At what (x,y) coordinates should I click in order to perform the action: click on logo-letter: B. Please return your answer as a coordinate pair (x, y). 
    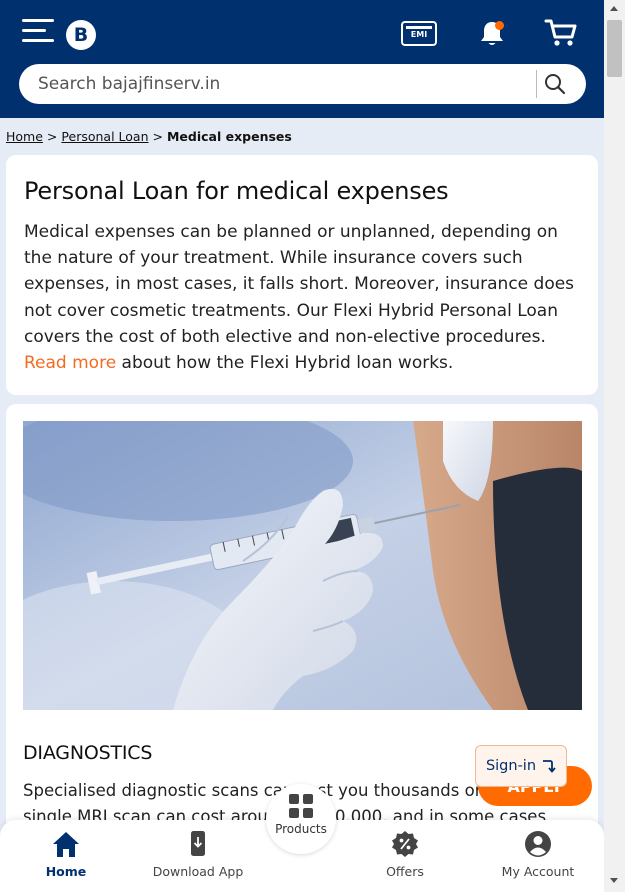
    Looking at the image, I should click on (81, 35).